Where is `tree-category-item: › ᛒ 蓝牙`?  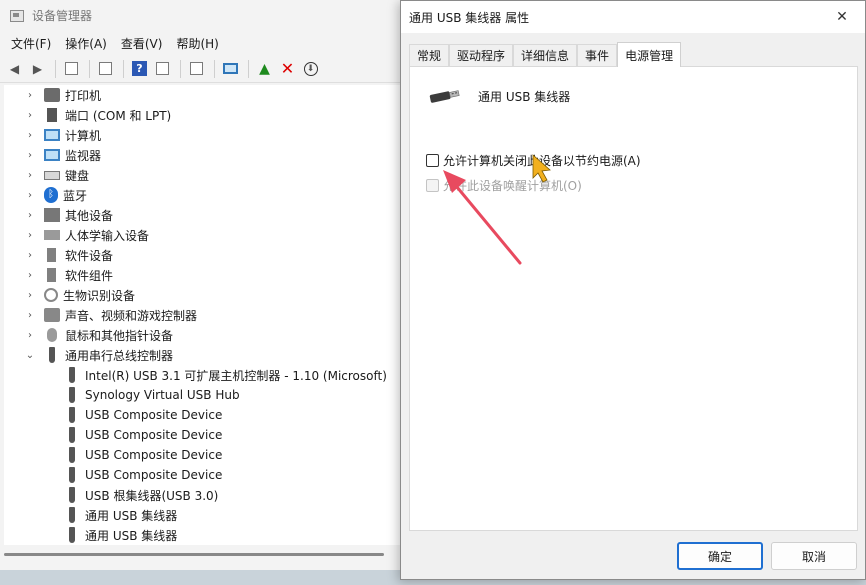 tree-category-item: › ᛒ 蓝牙 is located at coordinates (55, 195).